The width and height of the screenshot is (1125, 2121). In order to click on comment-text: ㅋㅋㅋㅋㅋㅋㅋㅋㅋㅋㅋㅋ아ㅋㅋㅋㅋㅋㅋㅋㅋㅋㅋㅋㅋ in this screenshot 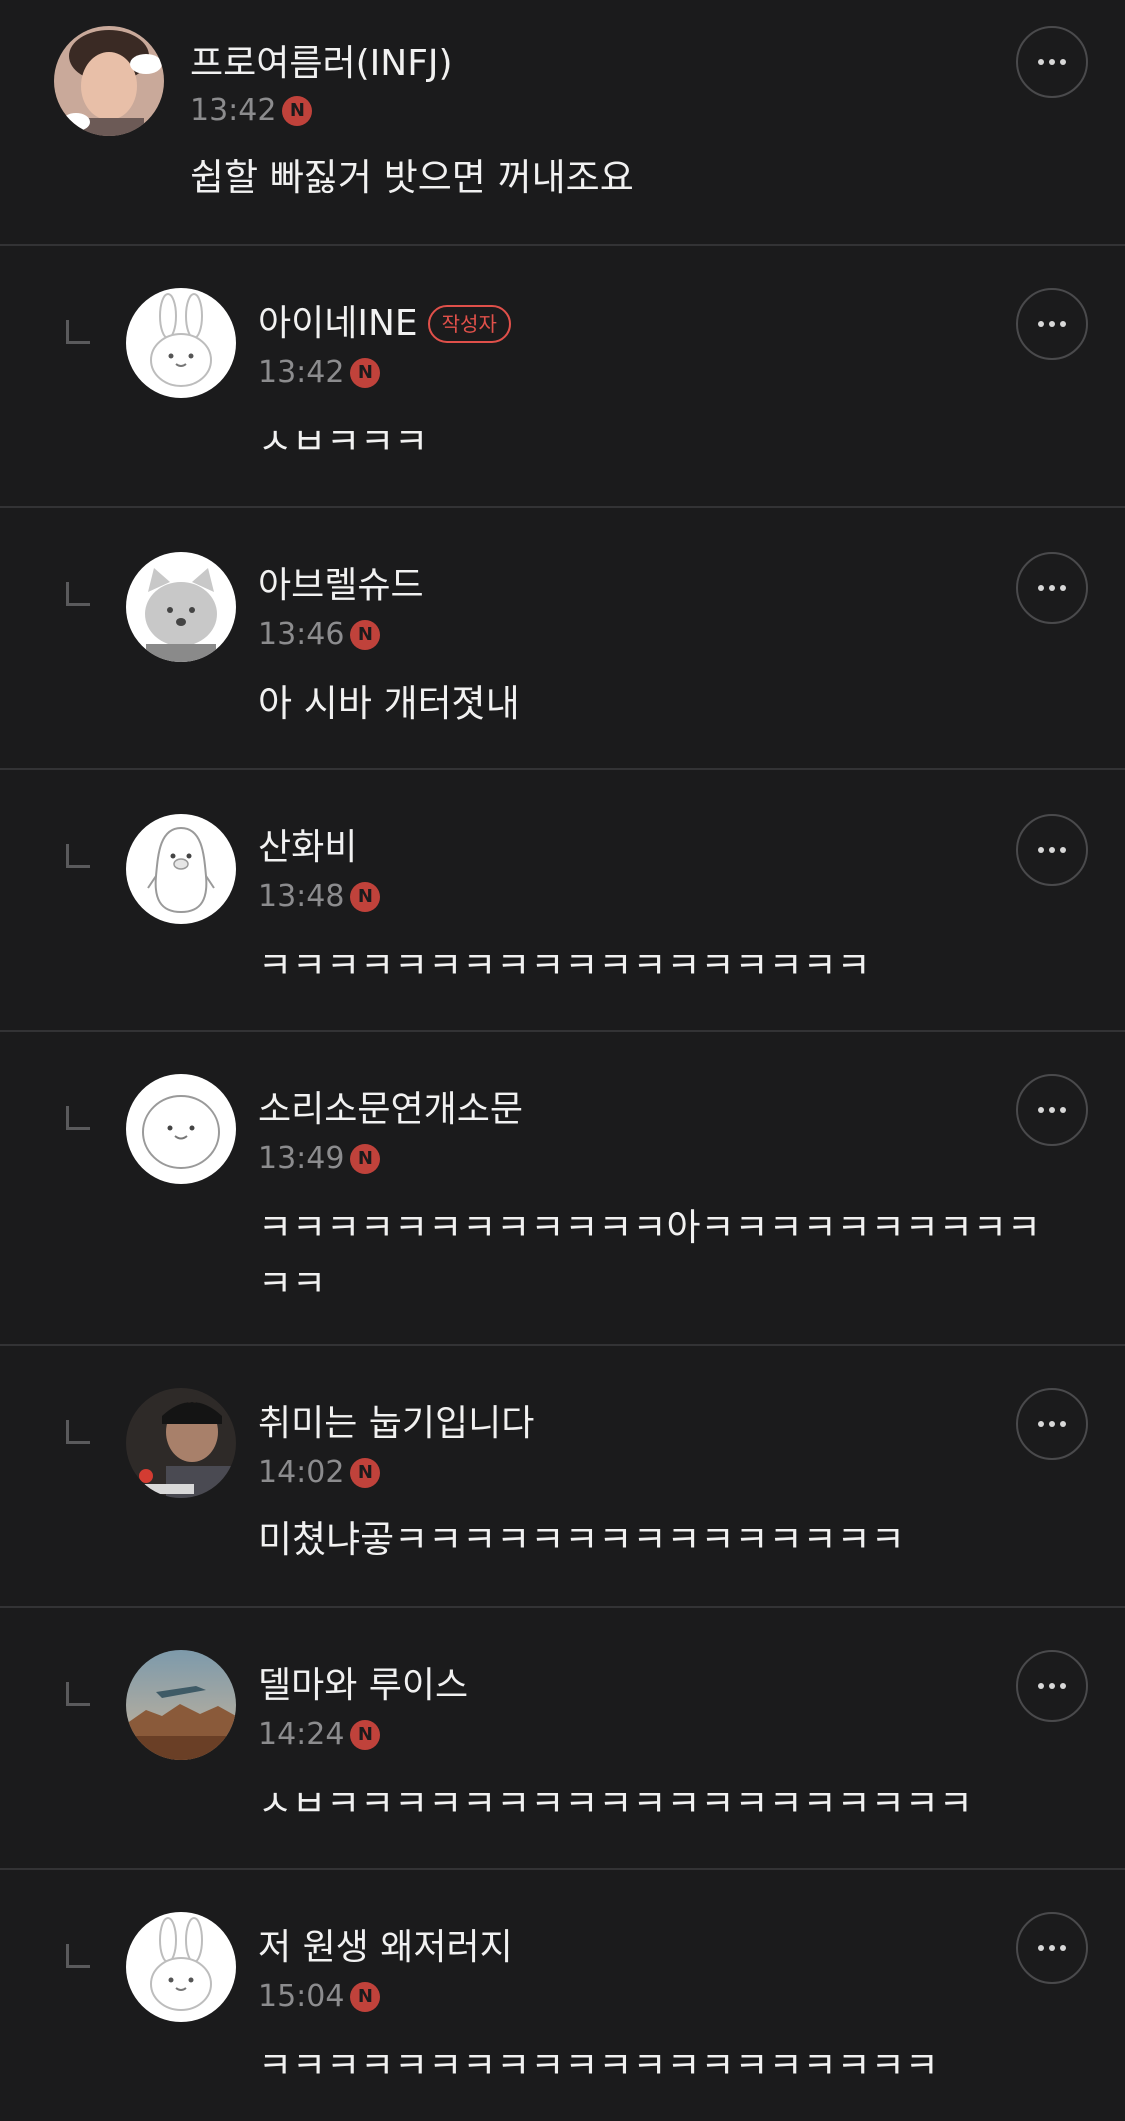, I will do `click(649, 1255)`.